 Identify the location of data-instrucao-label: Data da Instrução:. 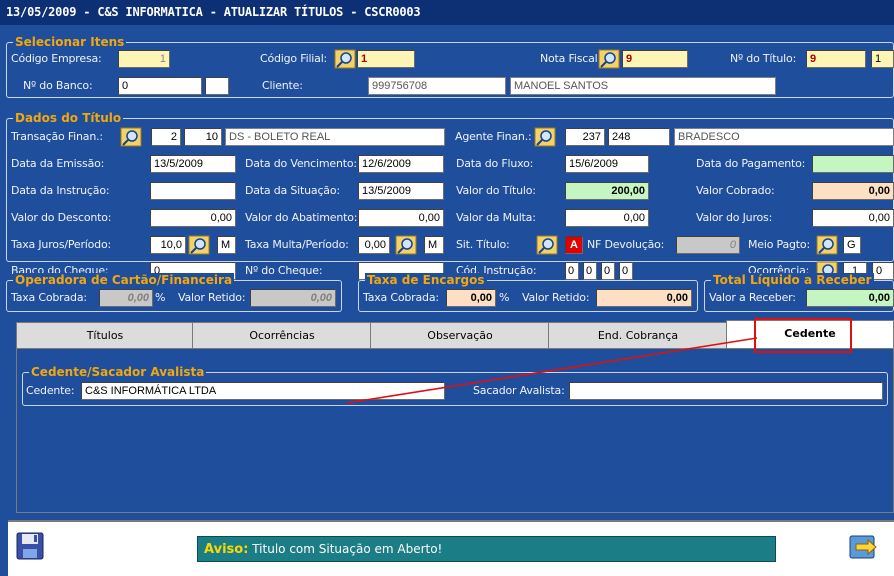
(60, 190).